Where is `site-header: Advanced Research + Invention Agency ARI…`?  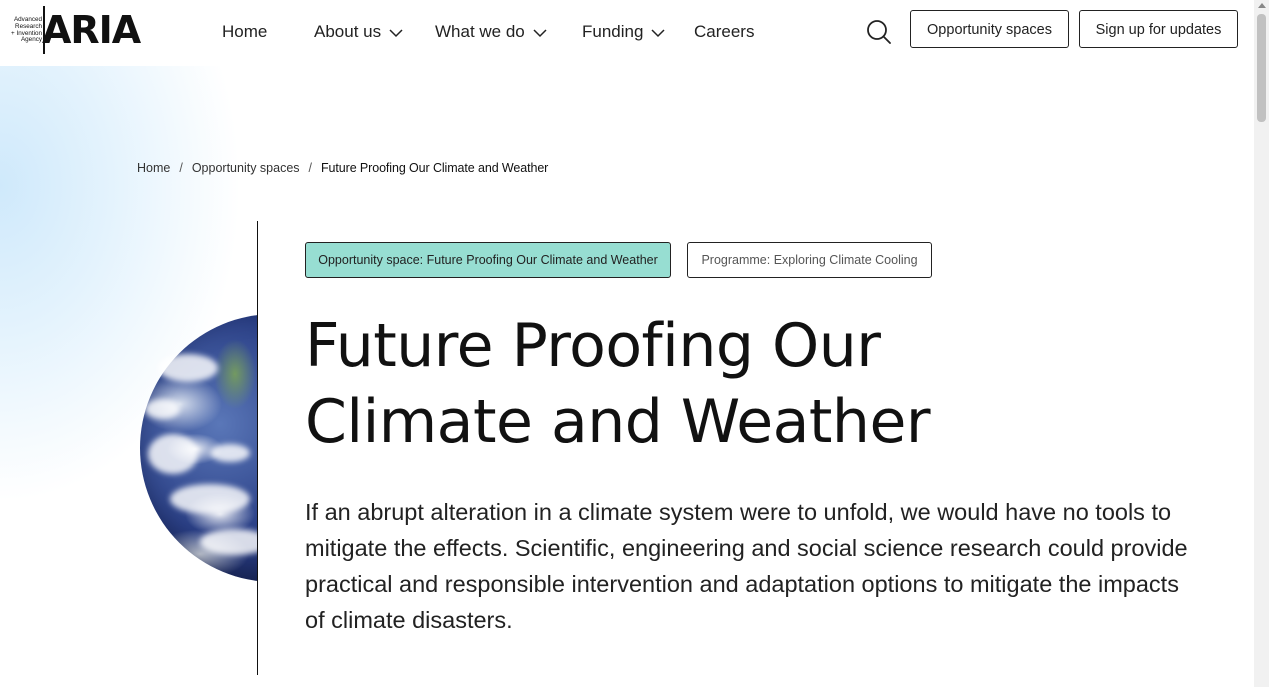
site-header: Advanced Research + Invention Agency ARI… is located at coordinates (627, 33).